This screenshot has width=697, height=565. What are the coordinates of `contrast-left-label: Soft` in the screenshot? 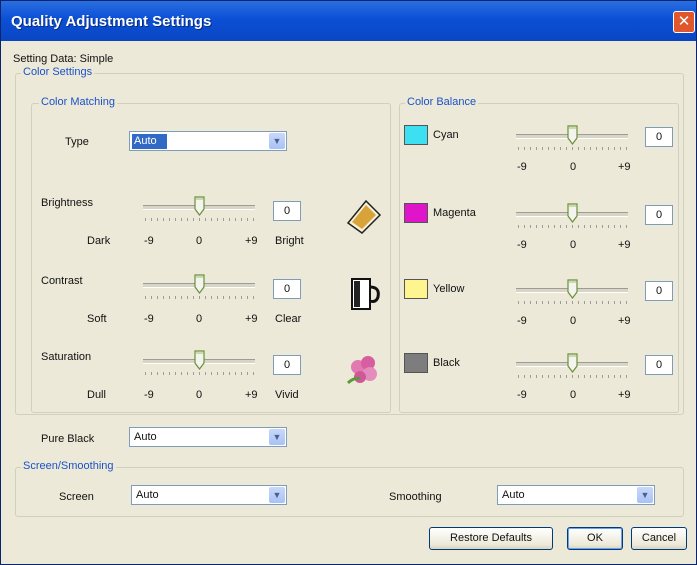 It's located at (97, 319).